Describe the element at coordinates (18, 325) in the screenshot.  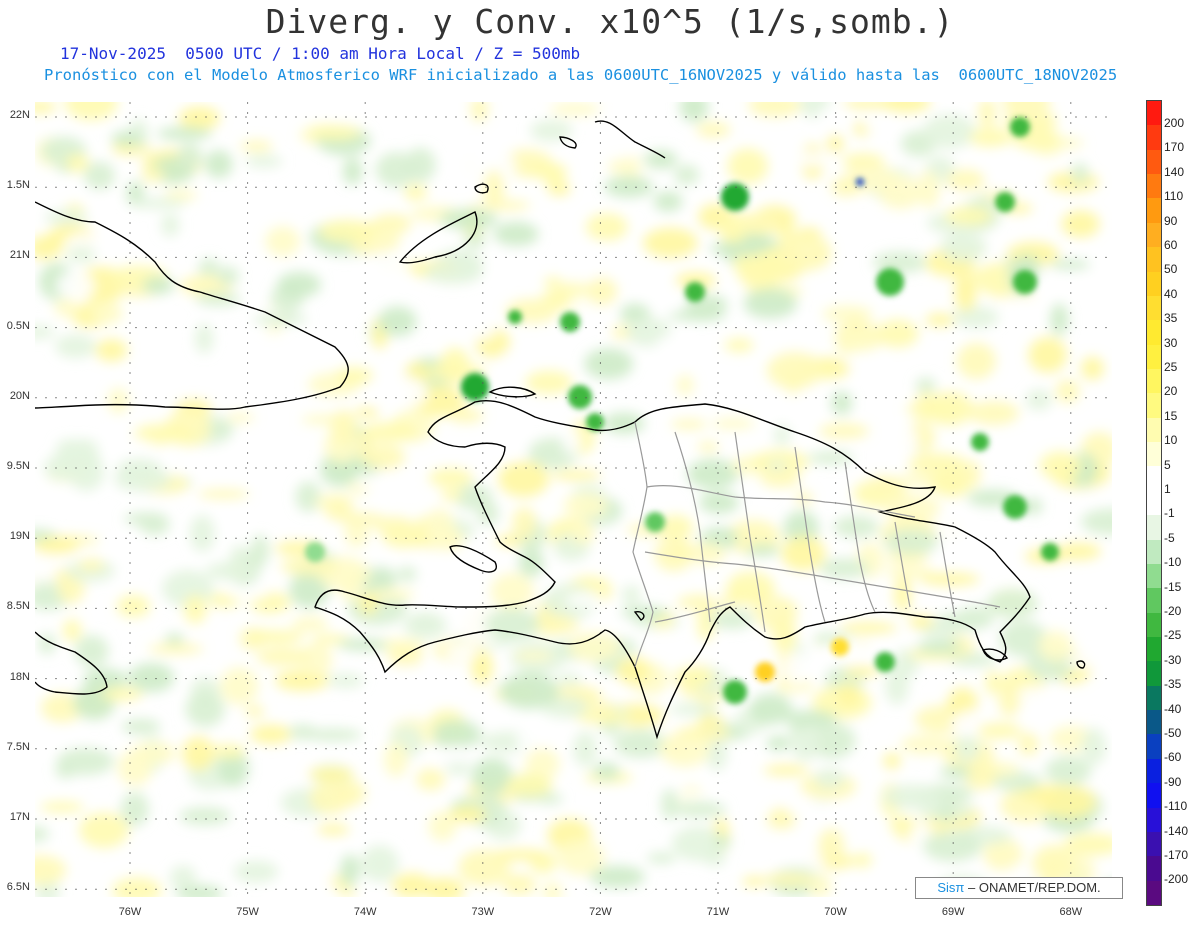
I see `lat-label: 0.5N` at that location.